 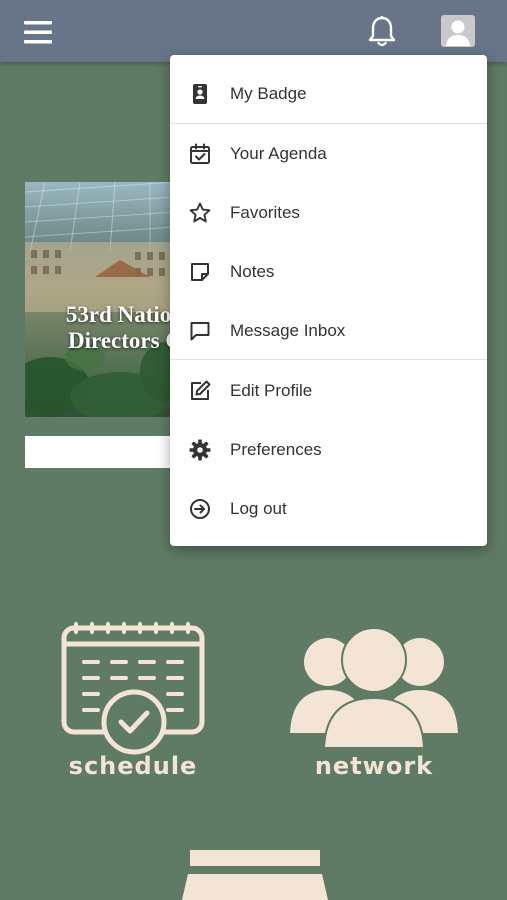 I want to click on schedule-tile: schedule, so click(x=133, y=702).